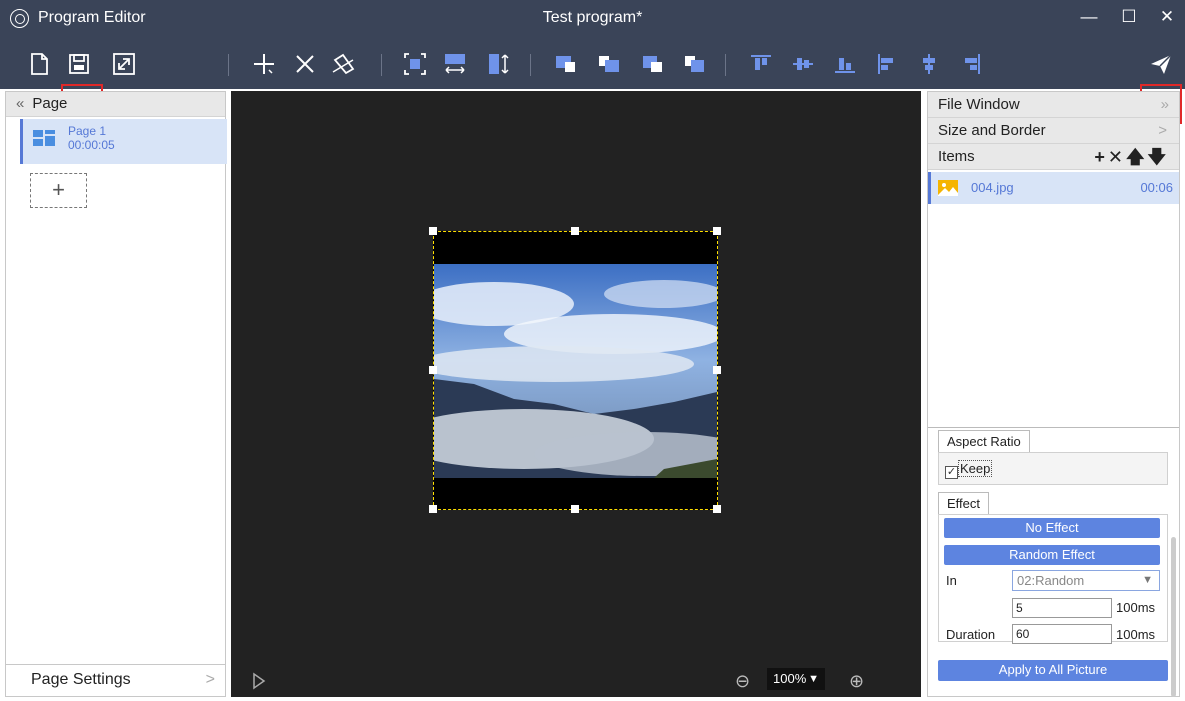  I want to click on speed-unit: 100ms, so click(1136, 607).